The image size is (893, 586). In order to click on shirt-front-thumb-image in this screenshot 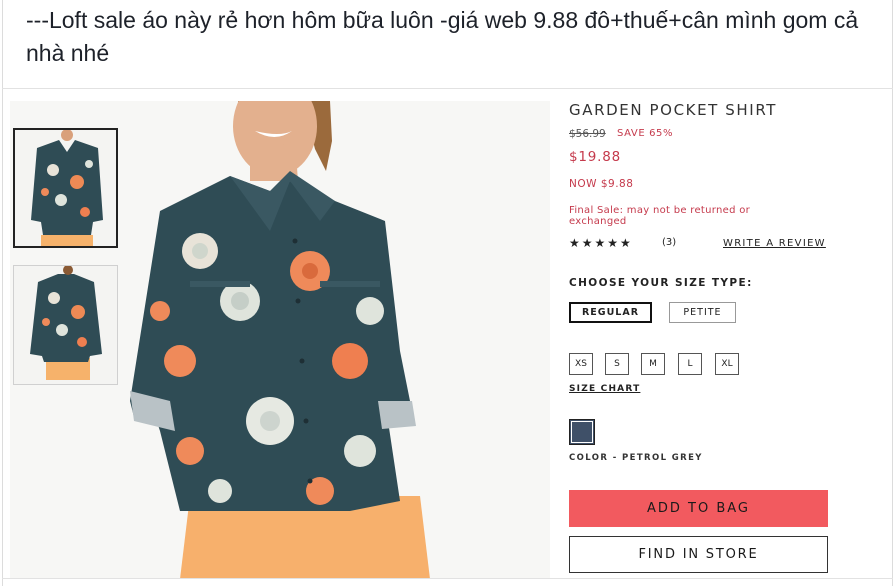, I will do `click(65, 188)`.